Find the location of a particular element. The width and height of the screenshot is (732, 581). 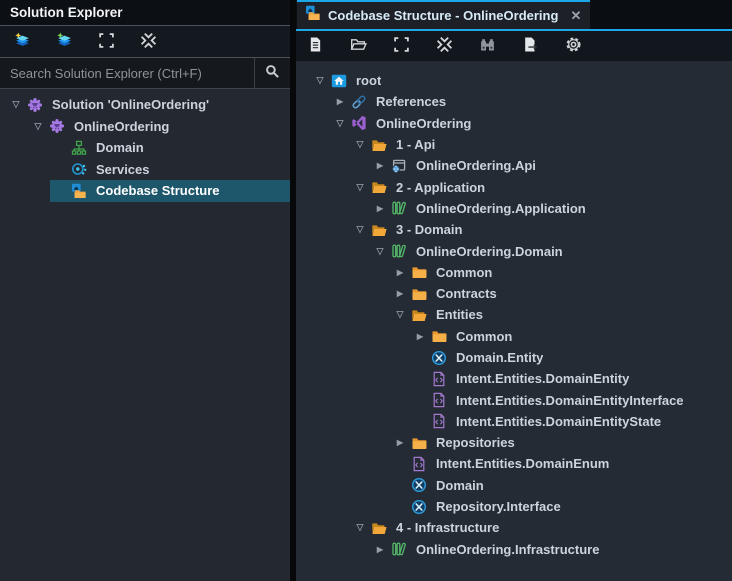

tree-item-onlineordering-application: ▶ OnlineOrdering.Application is located at coordinates (514, 208).